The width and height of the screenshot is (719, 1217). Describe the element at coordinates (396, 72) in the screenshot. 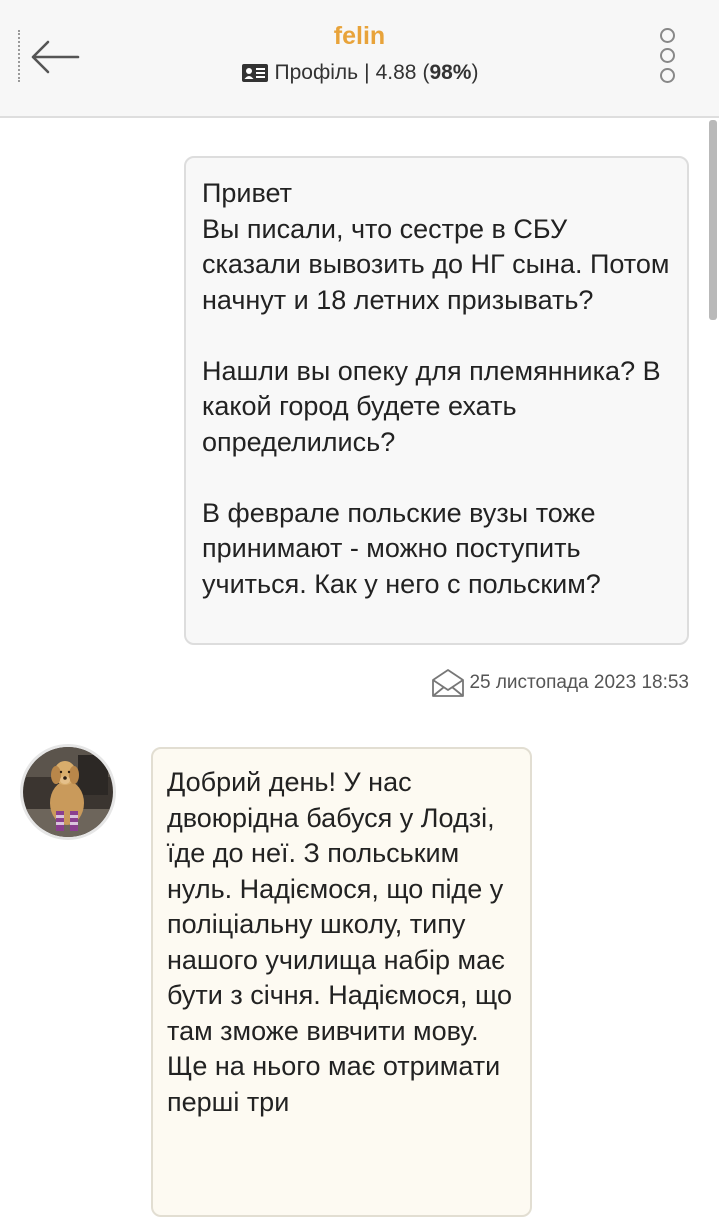

I see `rating-value: 4.88` at that location.